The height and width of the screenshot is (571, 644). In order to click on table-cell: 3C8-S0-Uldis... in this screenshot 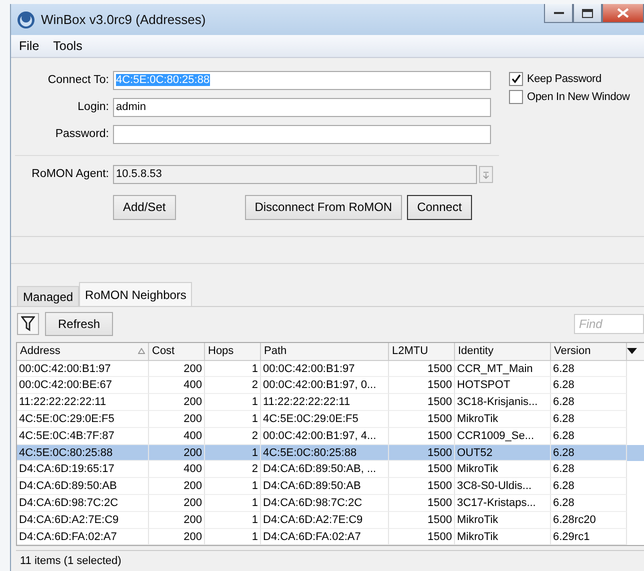, I will do `click(503, 487)`.